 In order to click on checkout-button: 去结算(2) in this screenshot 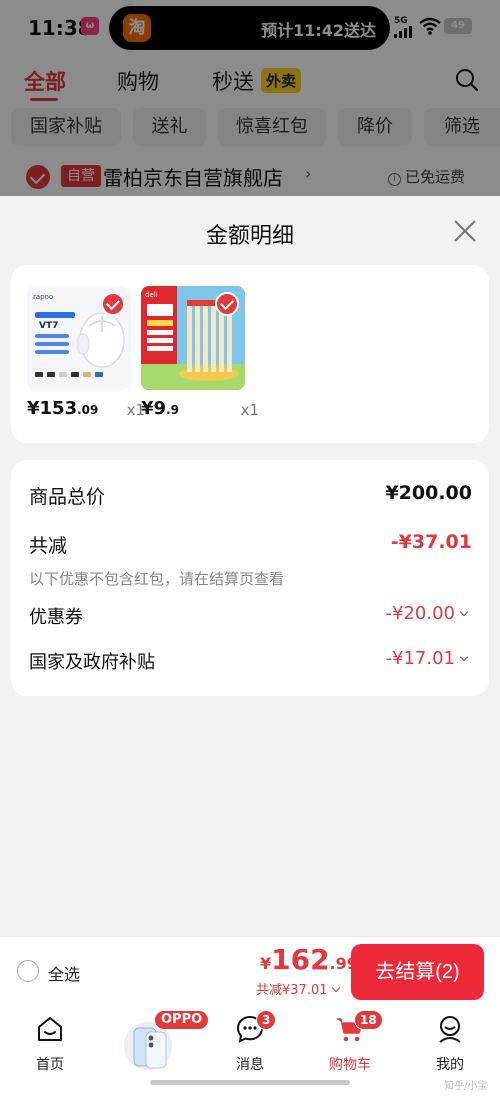, I will do `click(417, 972)`.